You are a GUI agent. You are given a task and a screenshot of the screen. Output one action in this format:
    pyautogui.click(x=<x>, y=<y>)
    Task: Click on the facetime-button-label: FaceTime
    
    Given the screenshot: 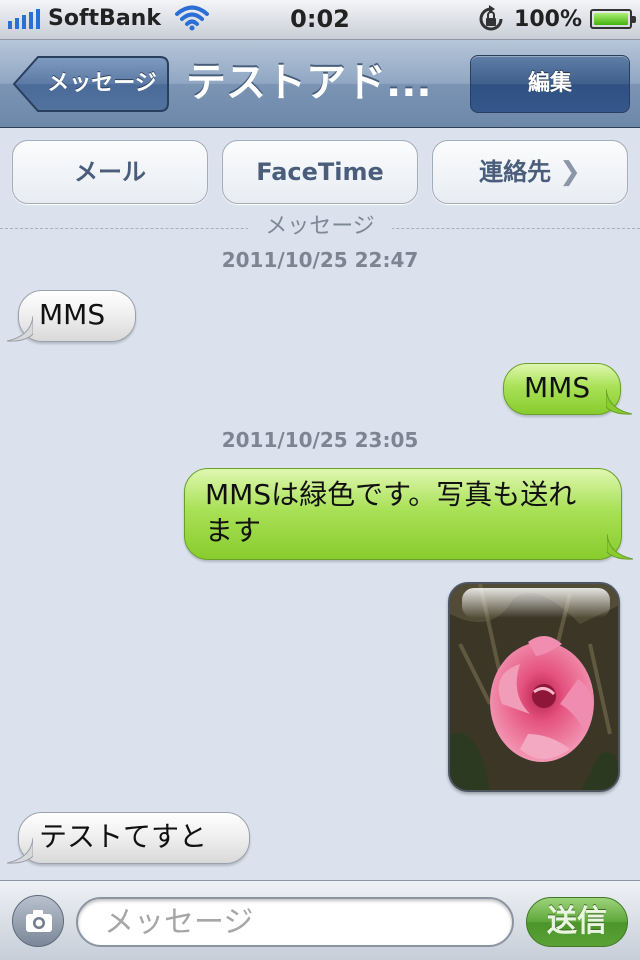 What is the action you would take?
    pyautogui.click(x=320, y=172)
    